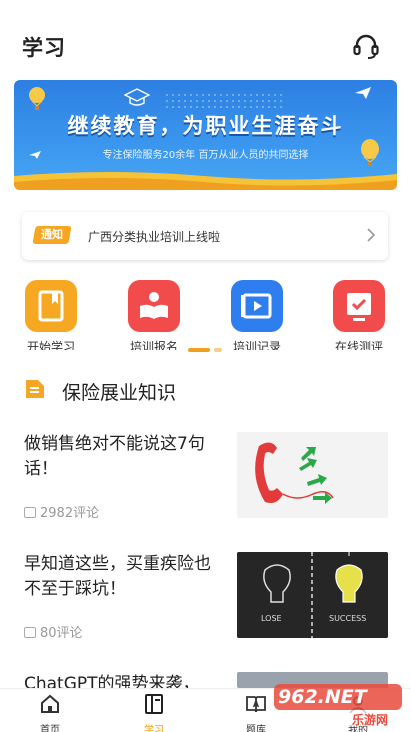 This screenshot has width=411, height=732. I want to click on banner-wave, so click(205, 181).